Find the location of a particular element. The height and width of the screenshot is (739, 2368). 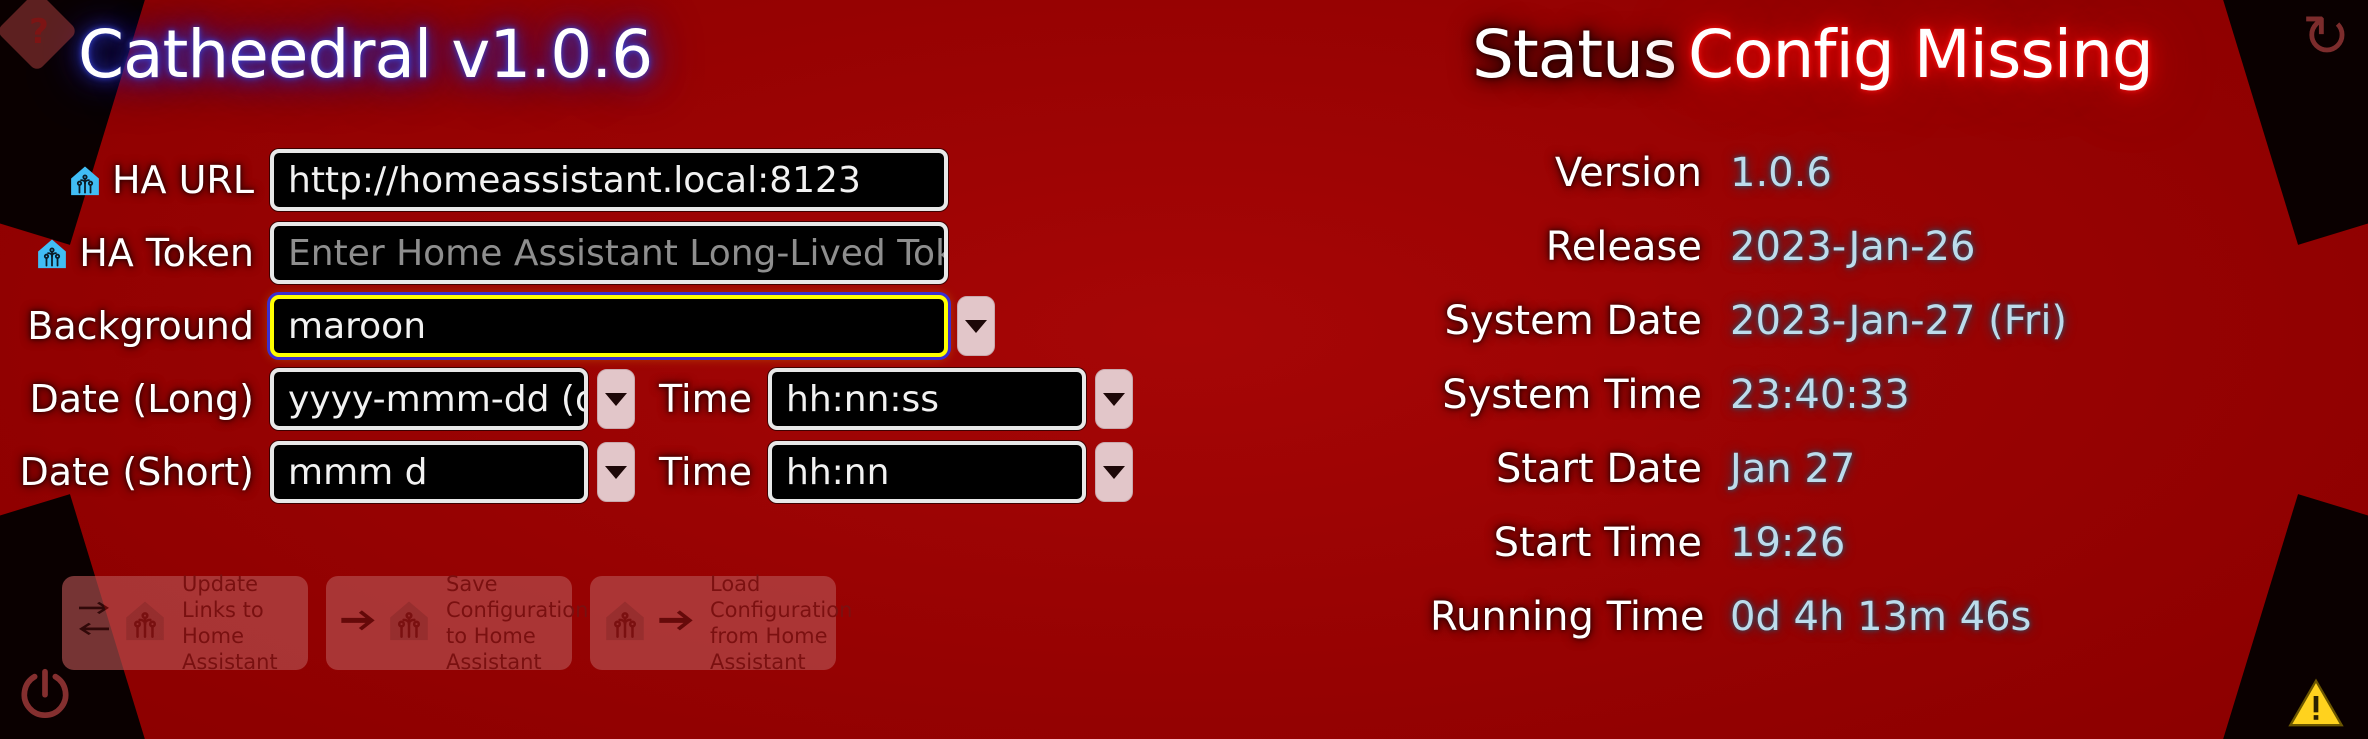

status-row: Running Time 0d 4h 13m 46s is located at coordinates (1748, 631).